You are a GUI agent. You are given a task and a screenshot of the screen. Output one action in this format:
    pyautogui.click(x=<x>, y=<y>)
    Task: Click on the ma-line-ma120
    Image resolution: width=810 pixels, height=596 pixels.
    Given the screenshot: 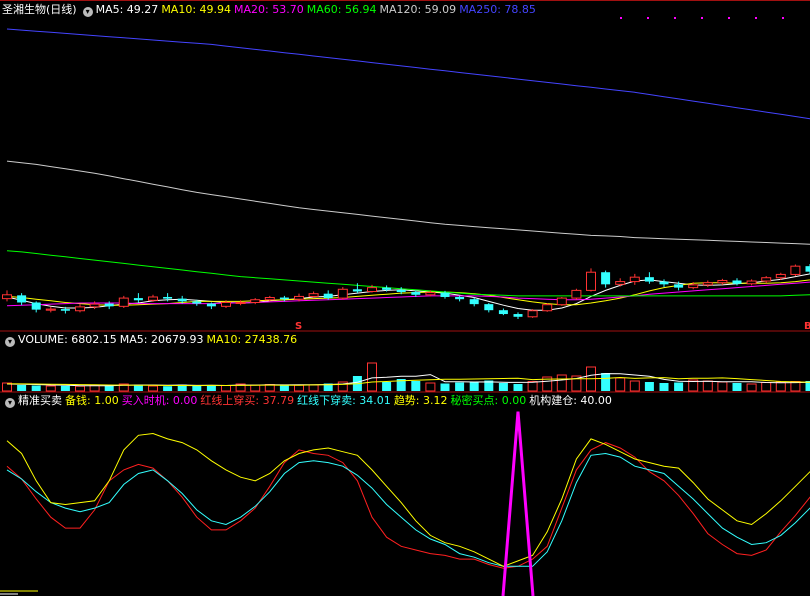 What is the action you would take?
    pyautogui.click(x=408, y=202)
    